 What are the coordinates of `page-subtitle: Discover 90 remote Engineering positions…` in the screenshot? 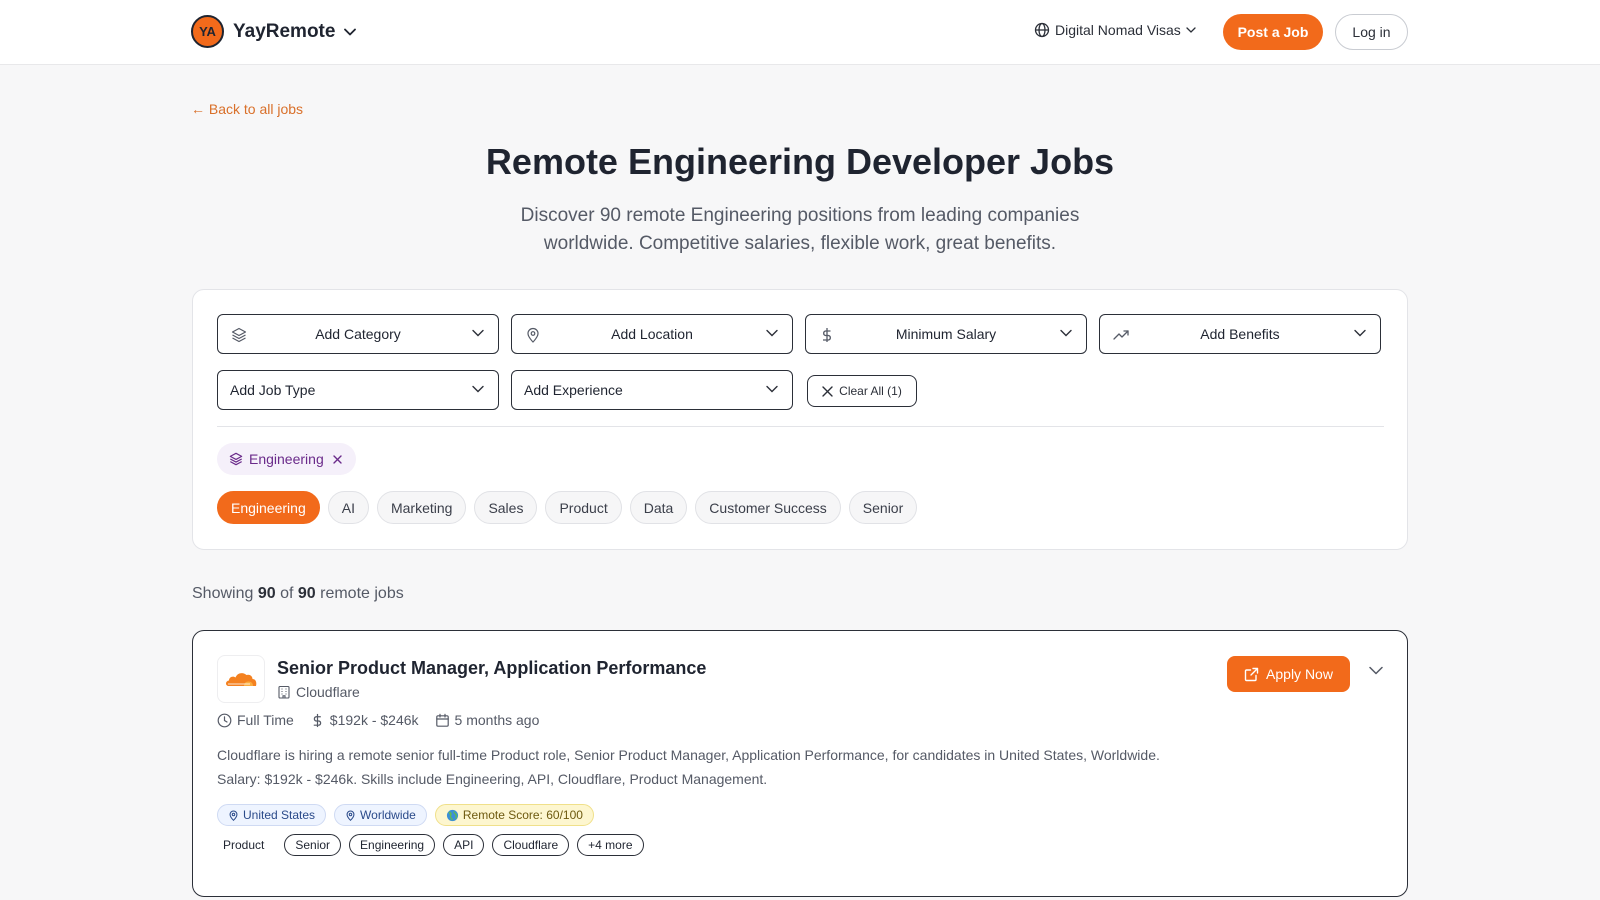 It's located at (800, 229).